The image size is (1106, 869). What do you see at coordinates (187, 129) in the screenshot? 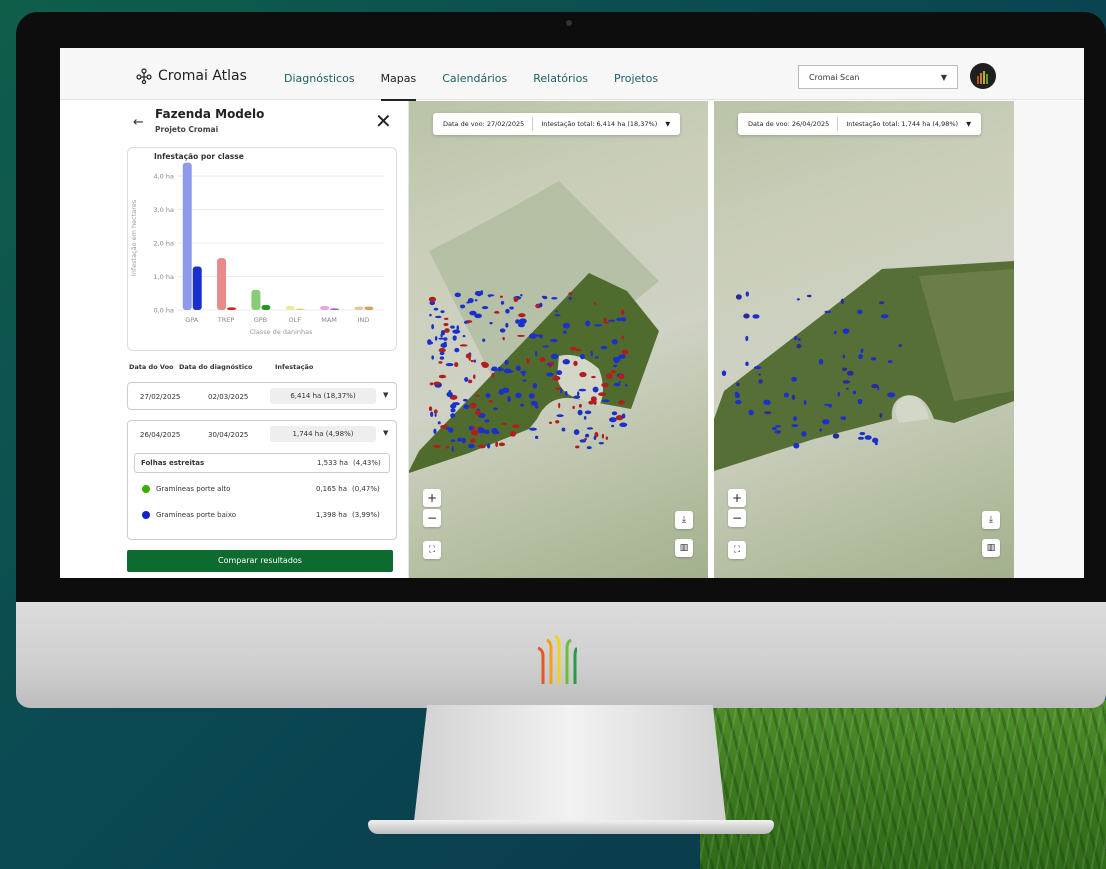
I see `project-name: Projeto Cromai` at bounding box center [187, 129].